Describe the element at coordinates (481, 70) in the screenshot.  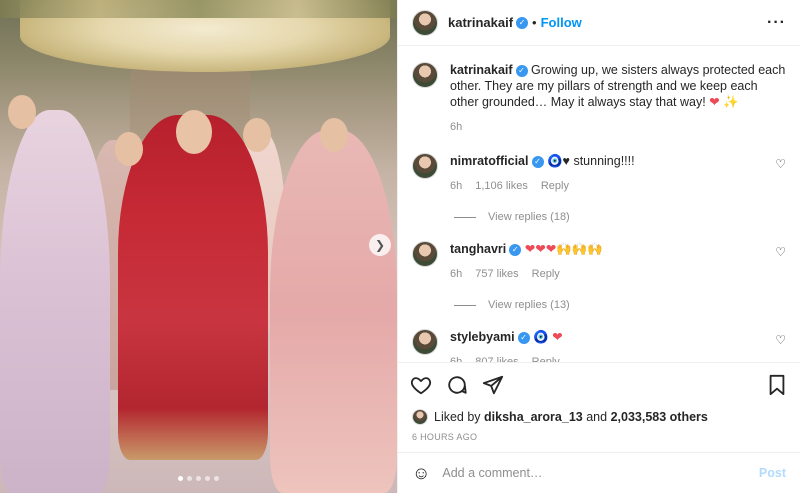
I see `caption-username: katrinakaif` at that location.